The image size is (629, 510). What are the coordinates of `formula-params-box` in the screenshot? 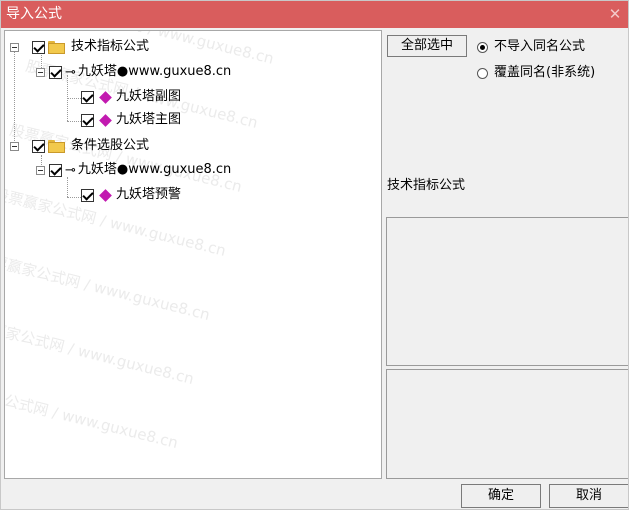 It's located at (507, 424).